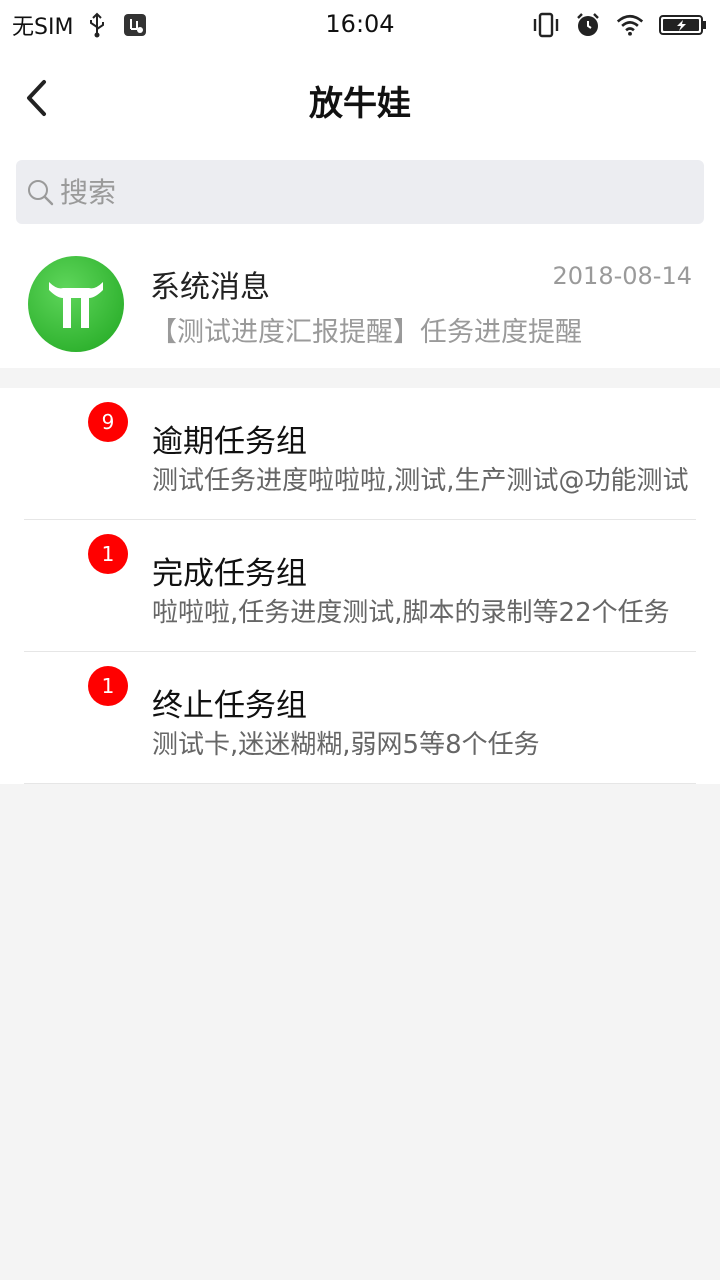  I want to click on system-avatar, so click(76, 304).